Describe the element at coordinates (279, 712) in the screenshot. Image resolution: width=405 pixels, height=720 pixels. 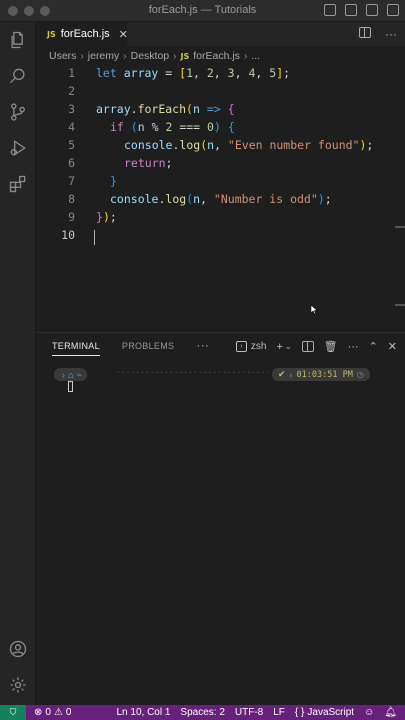
I see `end-of-line: LF` at that location.